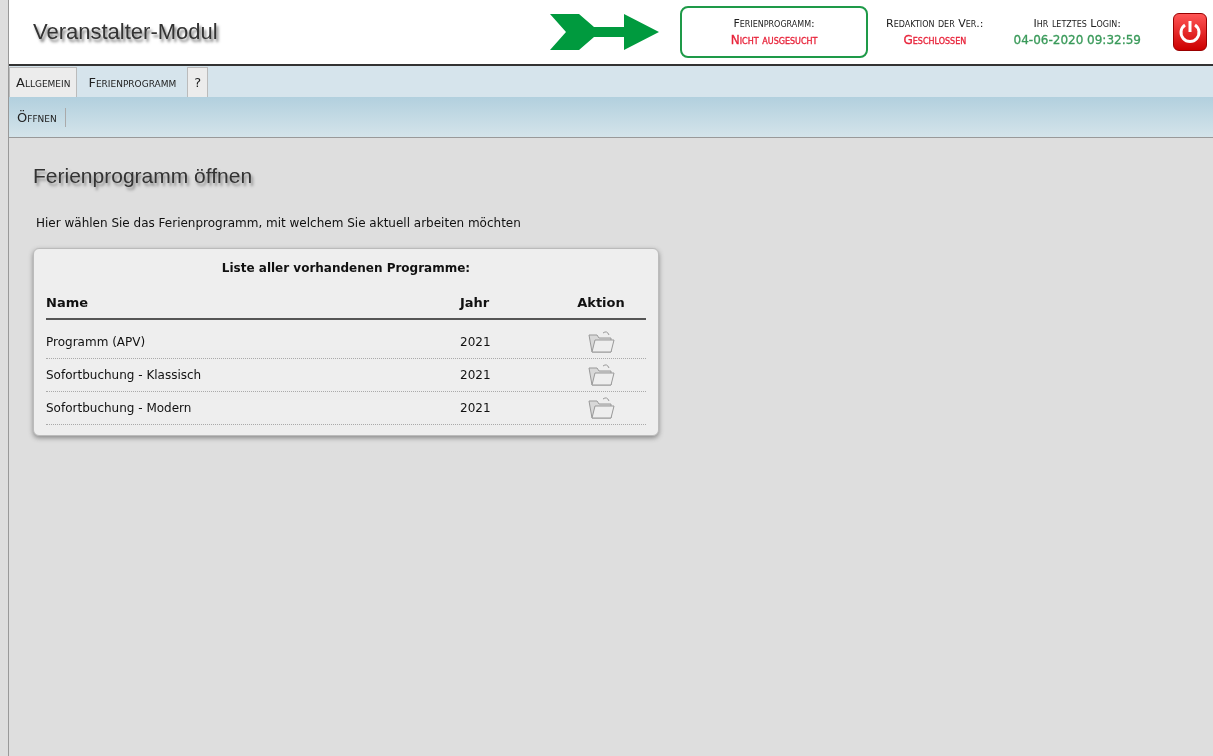  I want to click on intro-text: Hier wählen Sie das Ferienprogramm, mit welchem Sie aktuell arbeiten möchten, so click(279, 223).